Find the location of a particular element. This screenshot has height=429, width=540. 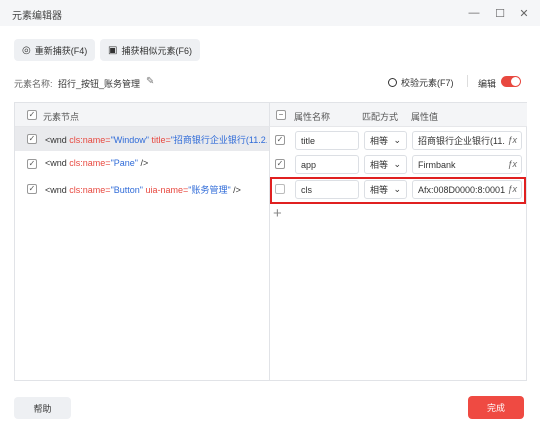

capture-similar-button: ▣ 捕获相似元素(F6) is located at coordinates (150, 50).